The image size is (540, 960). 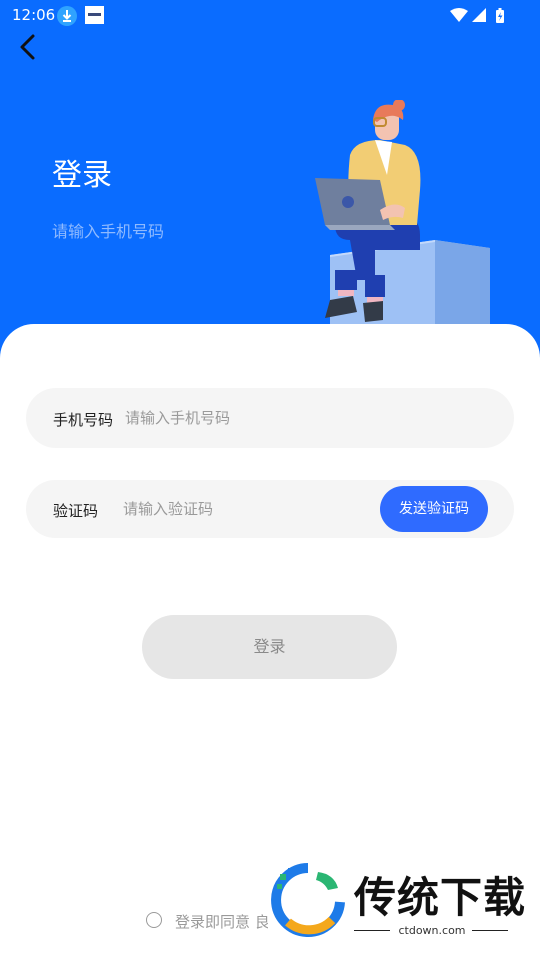 I want to click on back-button, so click(x=29, y=47).